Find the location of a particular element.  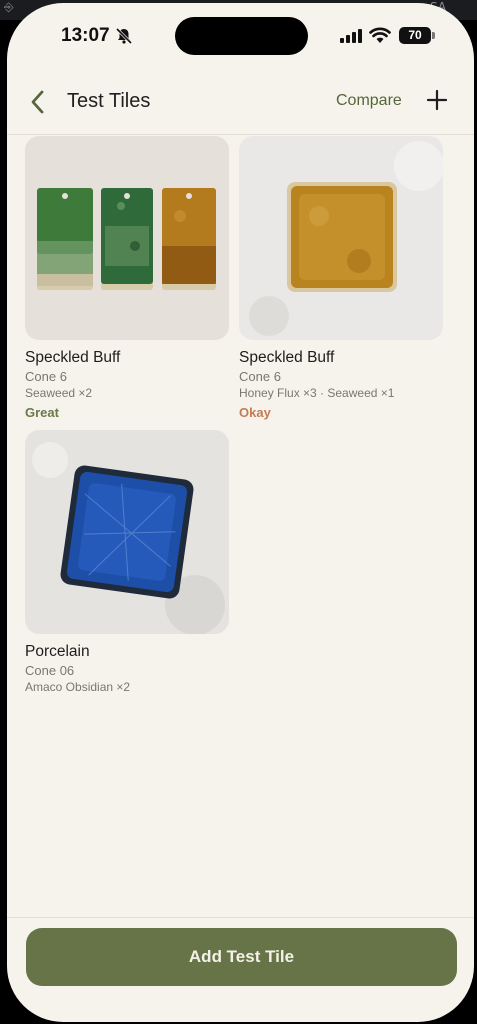

back-chevron-icon is located at coordinates (38, 102).